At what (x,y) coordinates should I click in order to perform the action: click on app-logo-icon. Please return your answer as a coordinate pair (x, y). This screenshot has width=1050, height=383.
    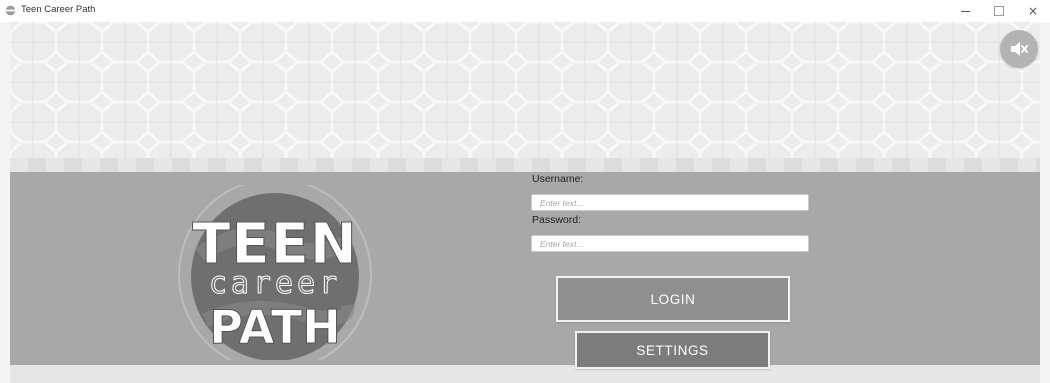
    Looking at the image, I should click on (10, 10).